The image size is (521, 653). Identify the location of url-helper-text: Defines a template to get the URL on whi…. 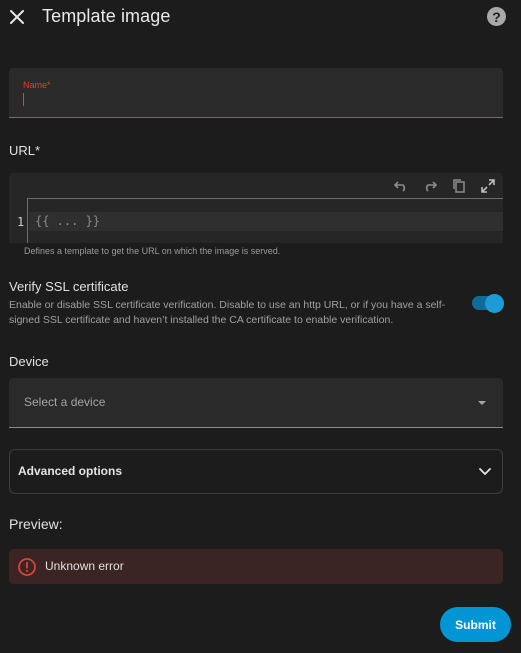
(152, 251).